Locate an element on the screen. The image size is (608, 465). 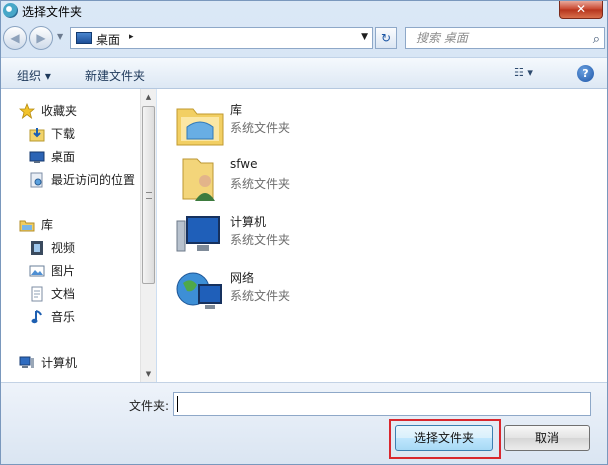
sidebar-item-label: 桌面 is located at coordinates (63, 157).